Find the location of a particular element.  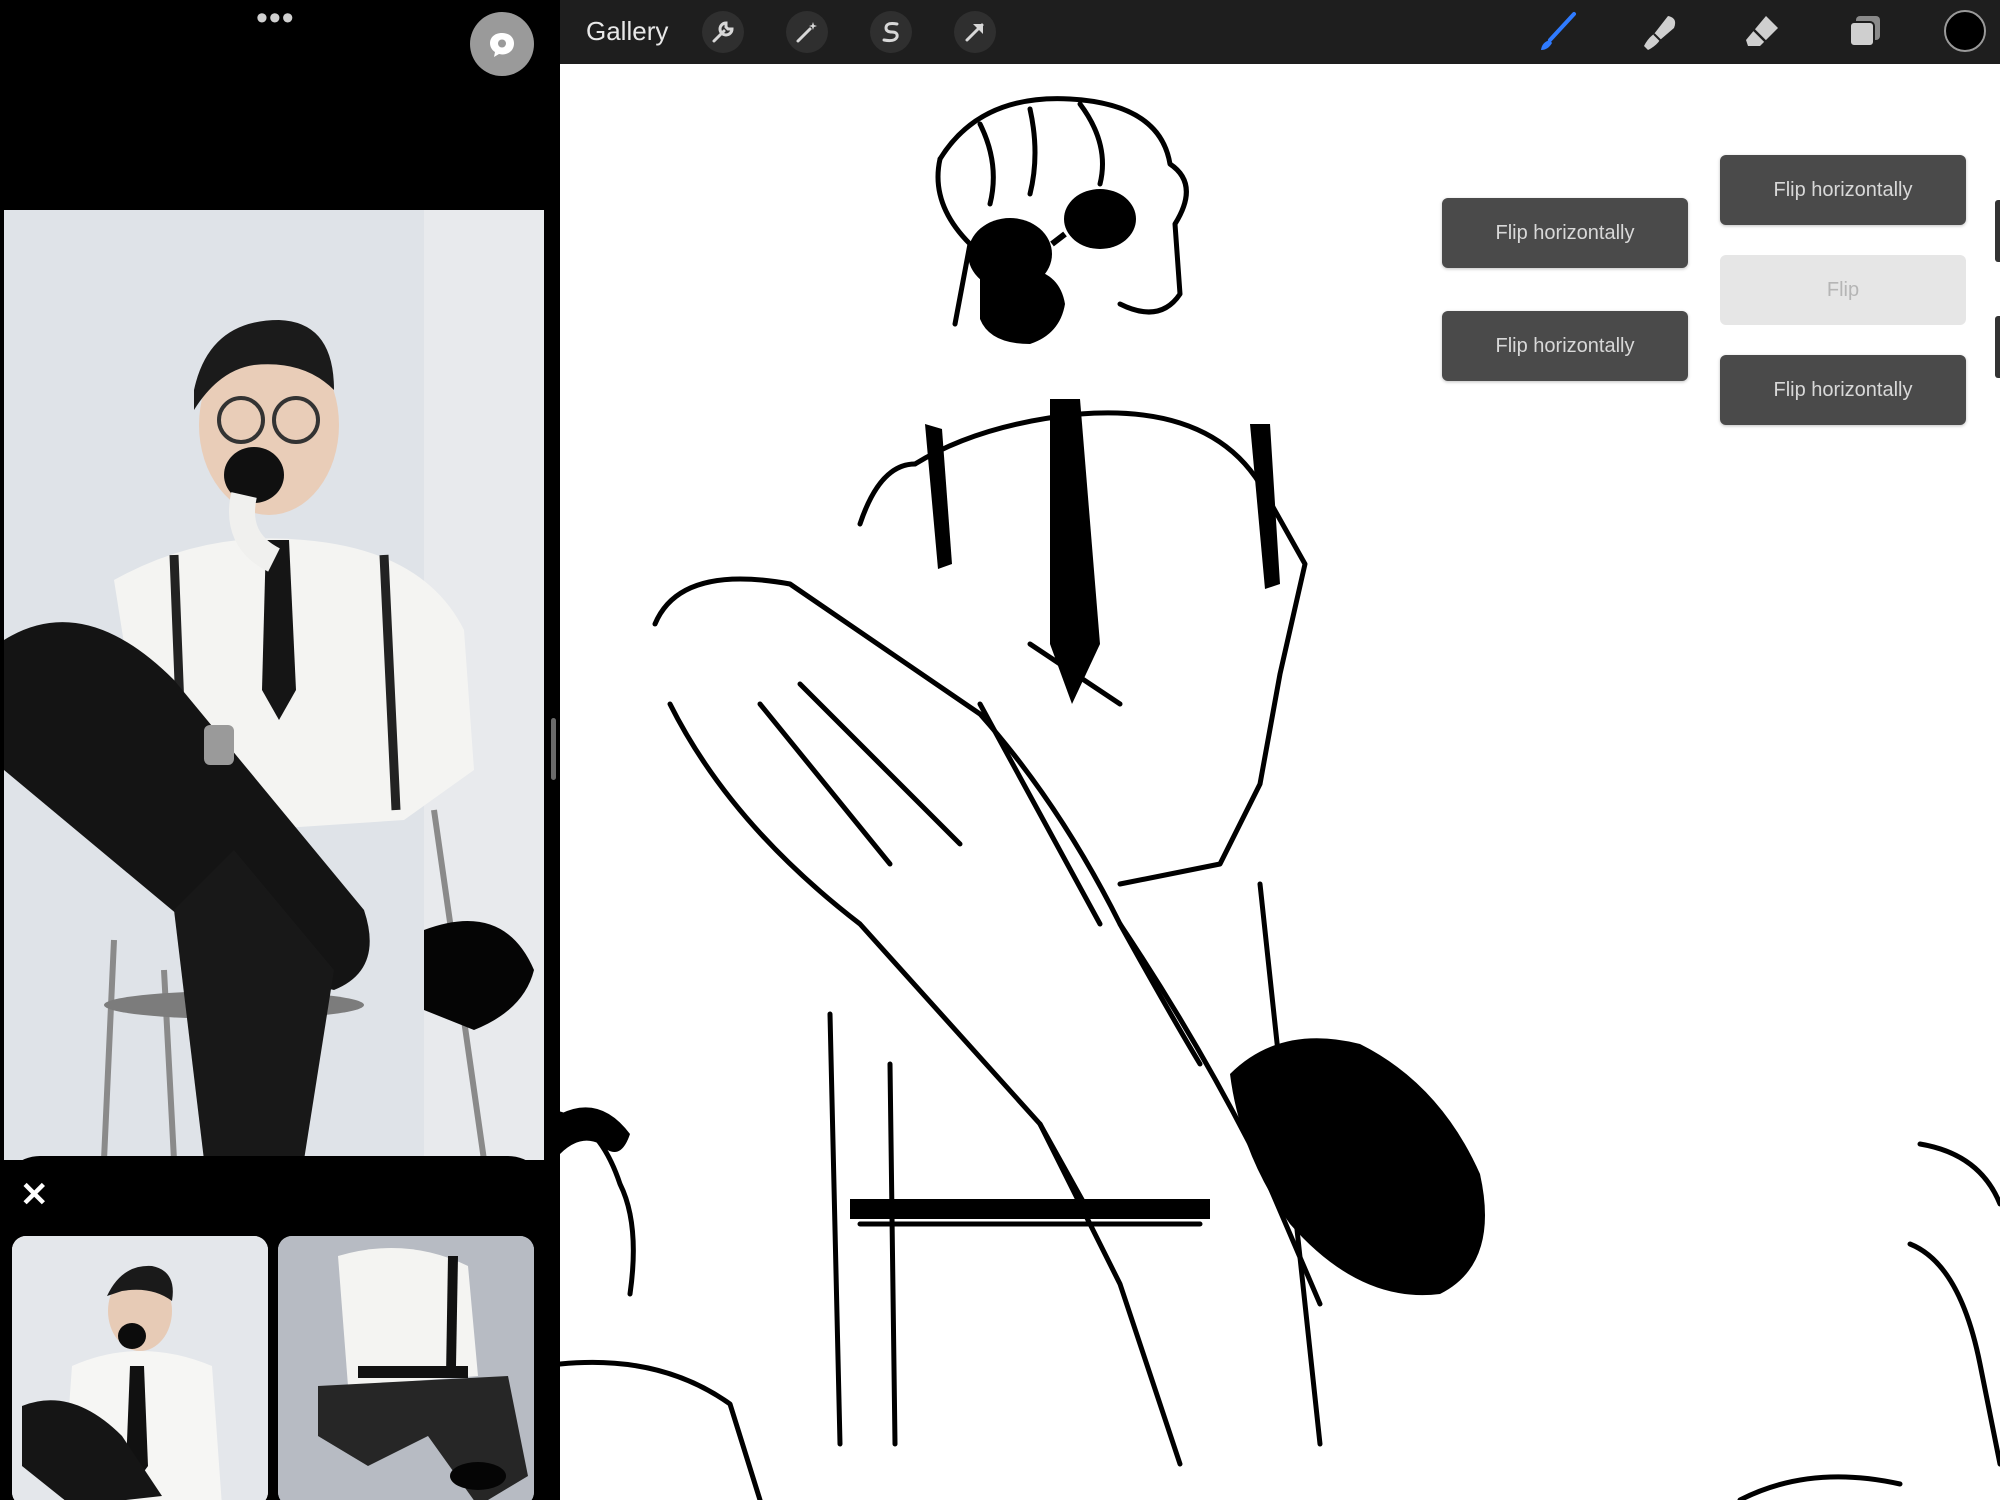

brush-tool-button is located at coordinates (1558, 32).